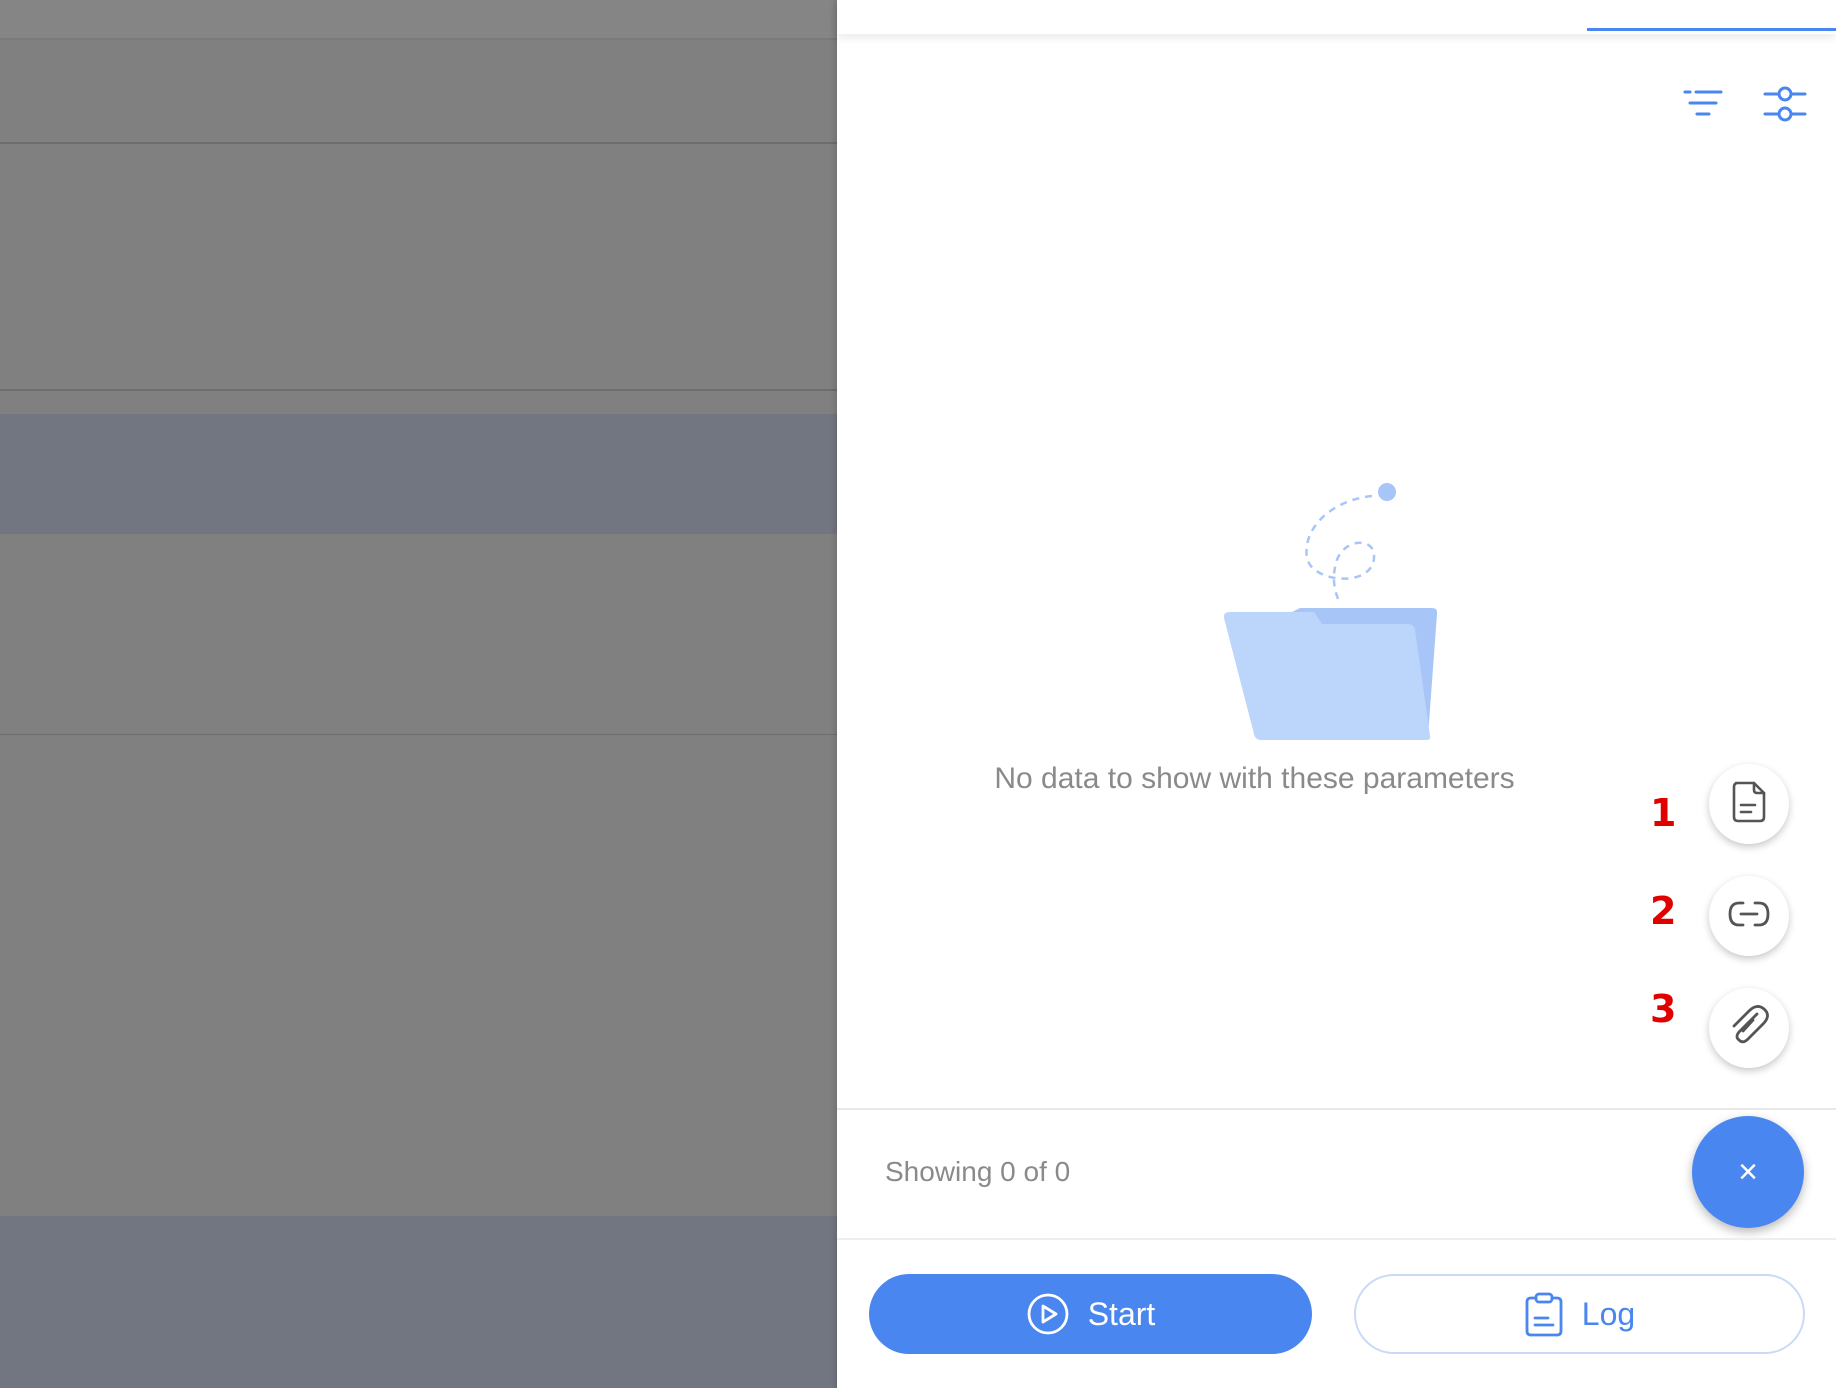 The width and height of the screenshot is (1836, 1388). I want to click on tab-resources: Resources, so click(1497, 17).